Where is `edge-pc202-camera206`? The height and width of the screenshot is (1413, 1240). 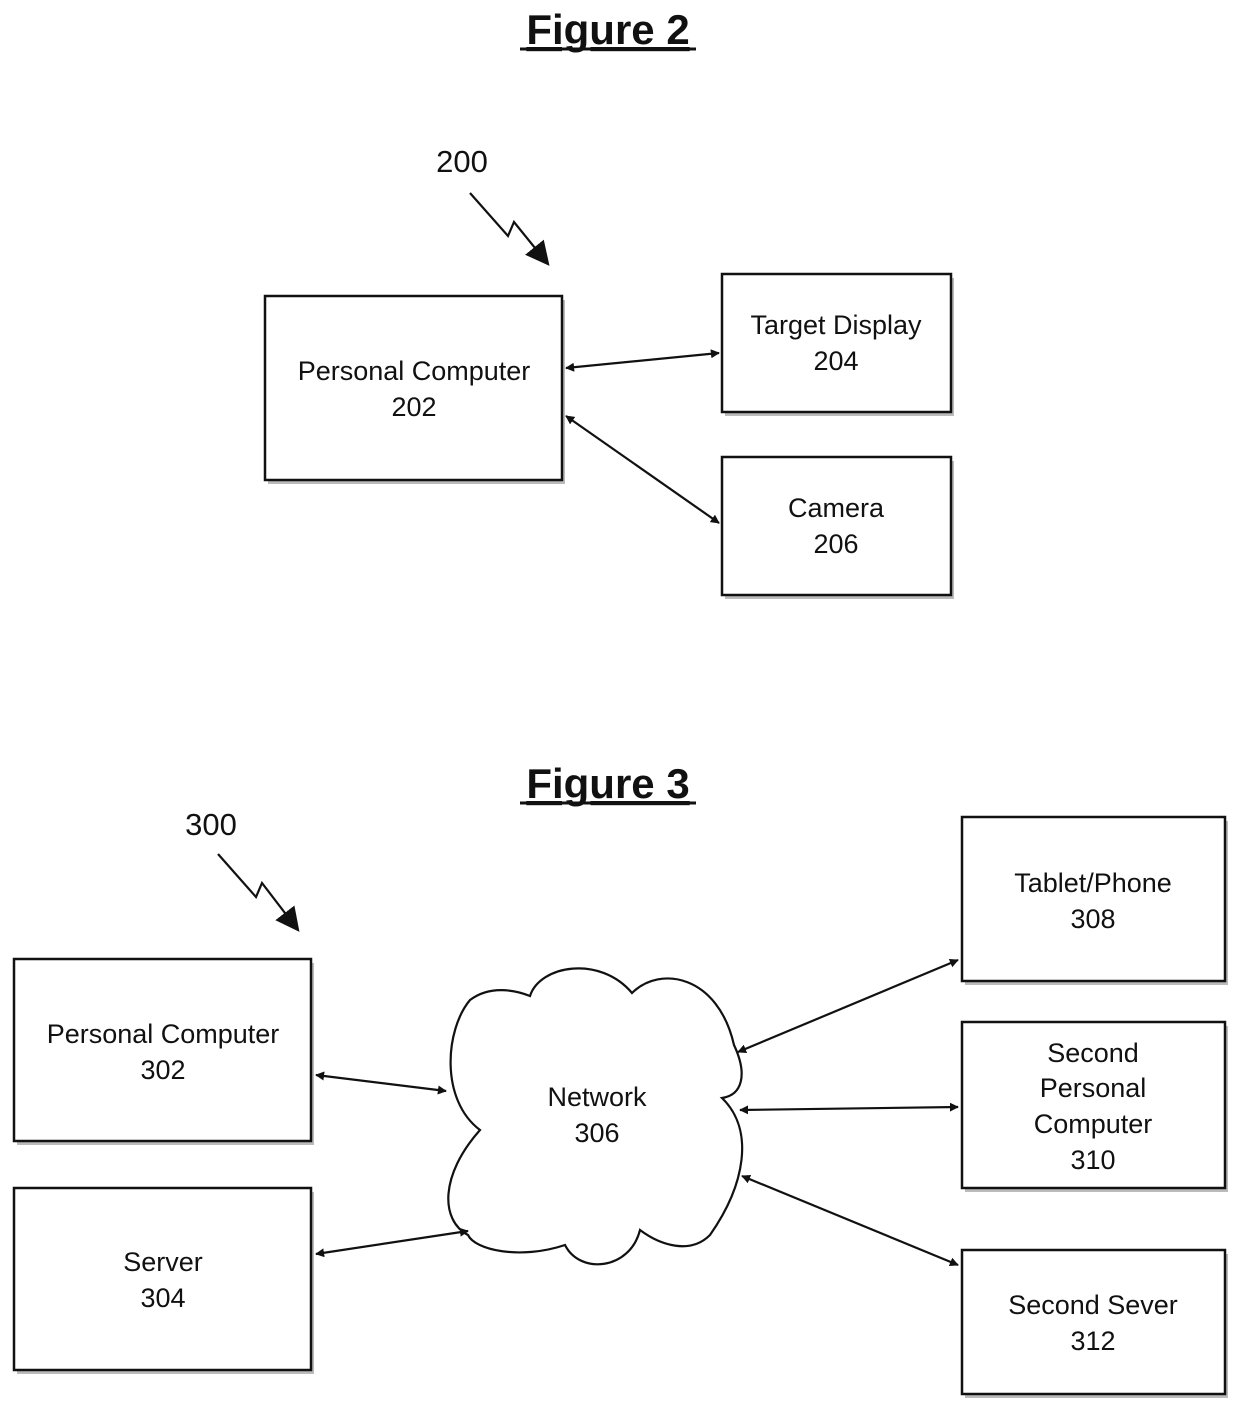
edge-pc202-camera206 is located at coordinates (642, 469).